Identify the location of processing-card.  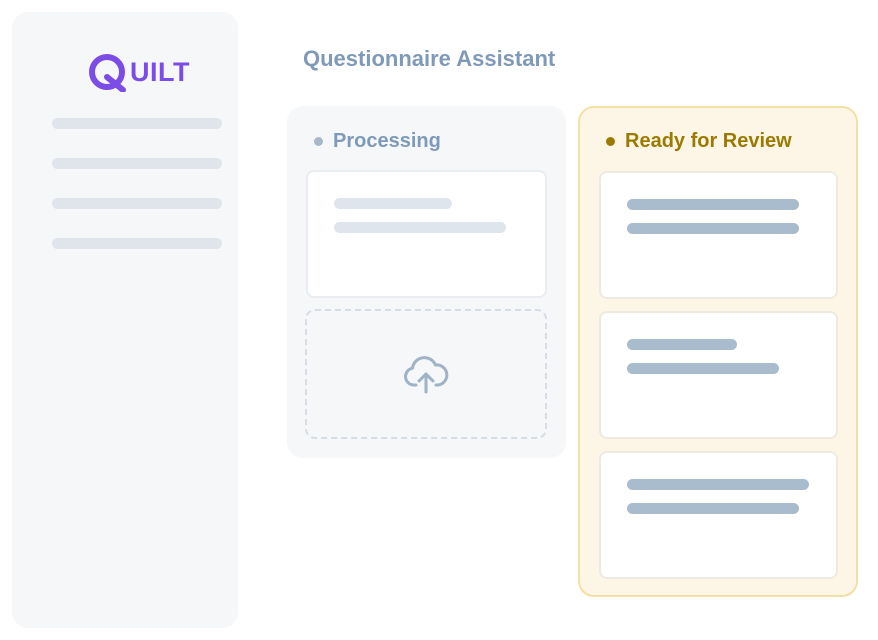
(426, 234).